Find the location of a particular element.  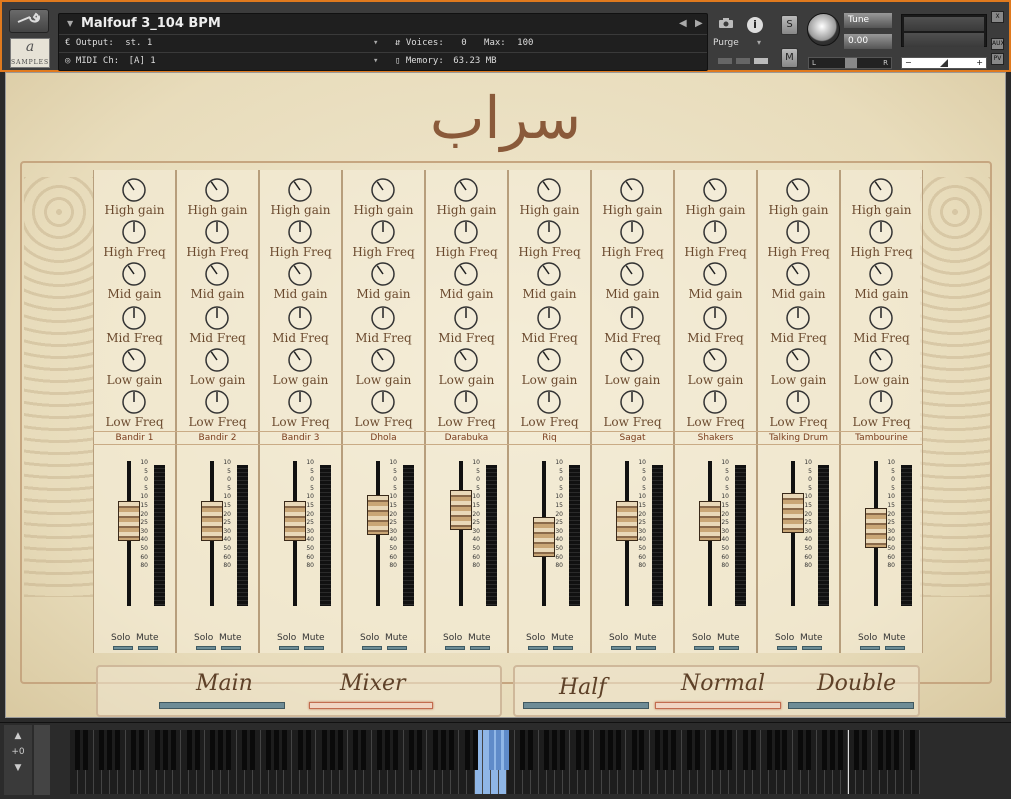

output-dropdown-icon: ▾ is located at coordinates (375, 43).